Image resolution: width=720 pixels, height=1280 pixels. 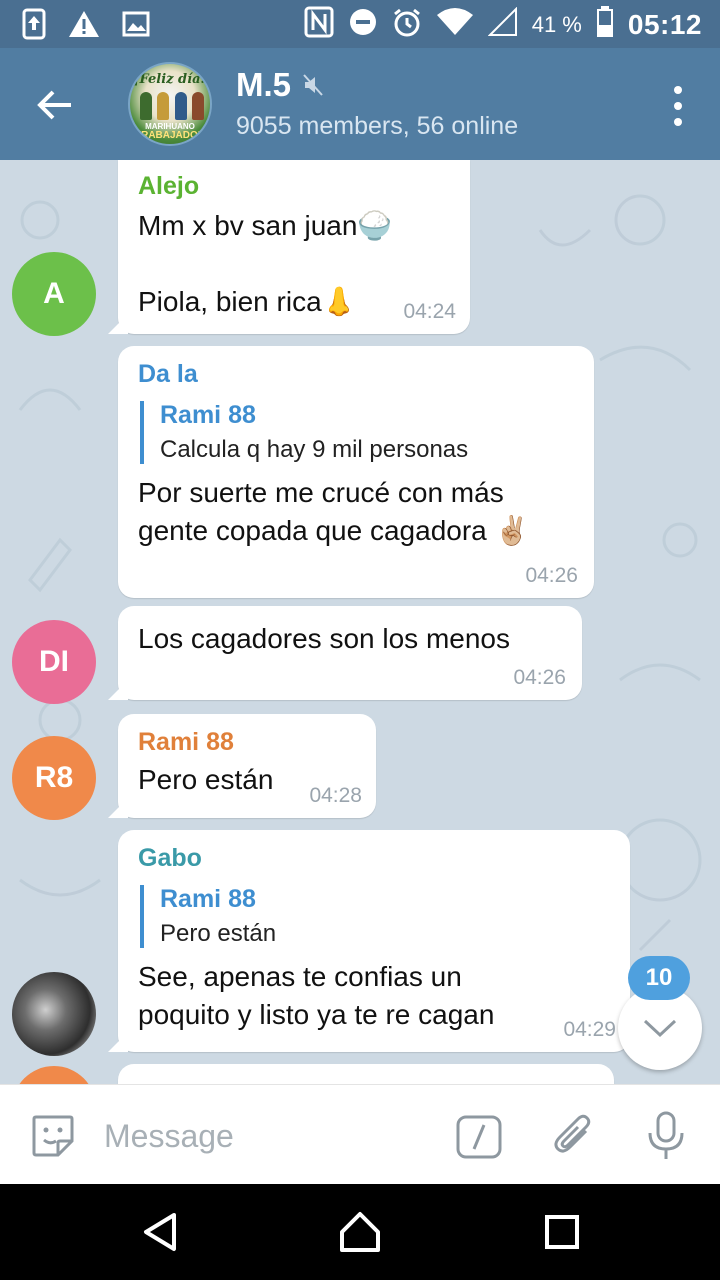 I want to click on chat-title-row: M.5, so click(x=279, y=85).